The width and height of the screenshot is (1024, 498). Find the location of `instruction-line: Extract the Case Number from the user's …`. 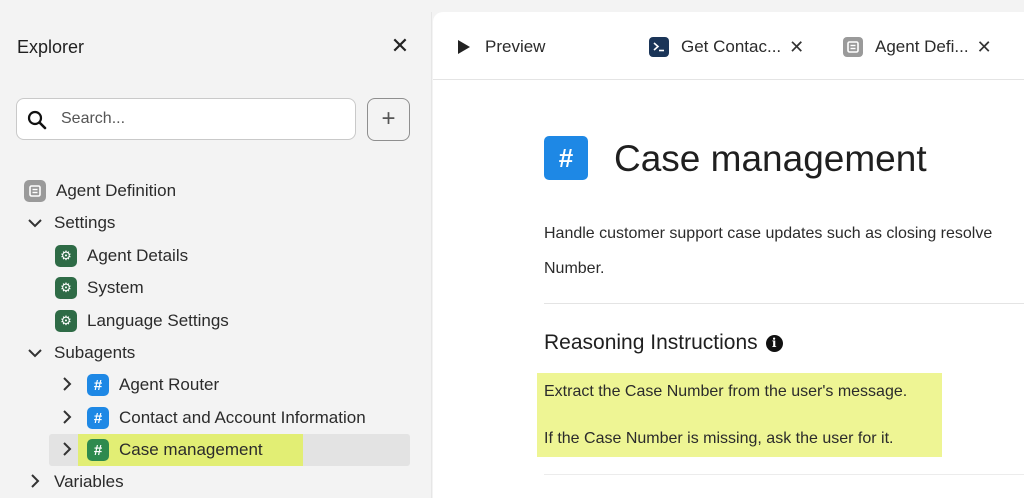

instruction-line: Extract the Case Number from the user's … is located at coordinates (726, 391).